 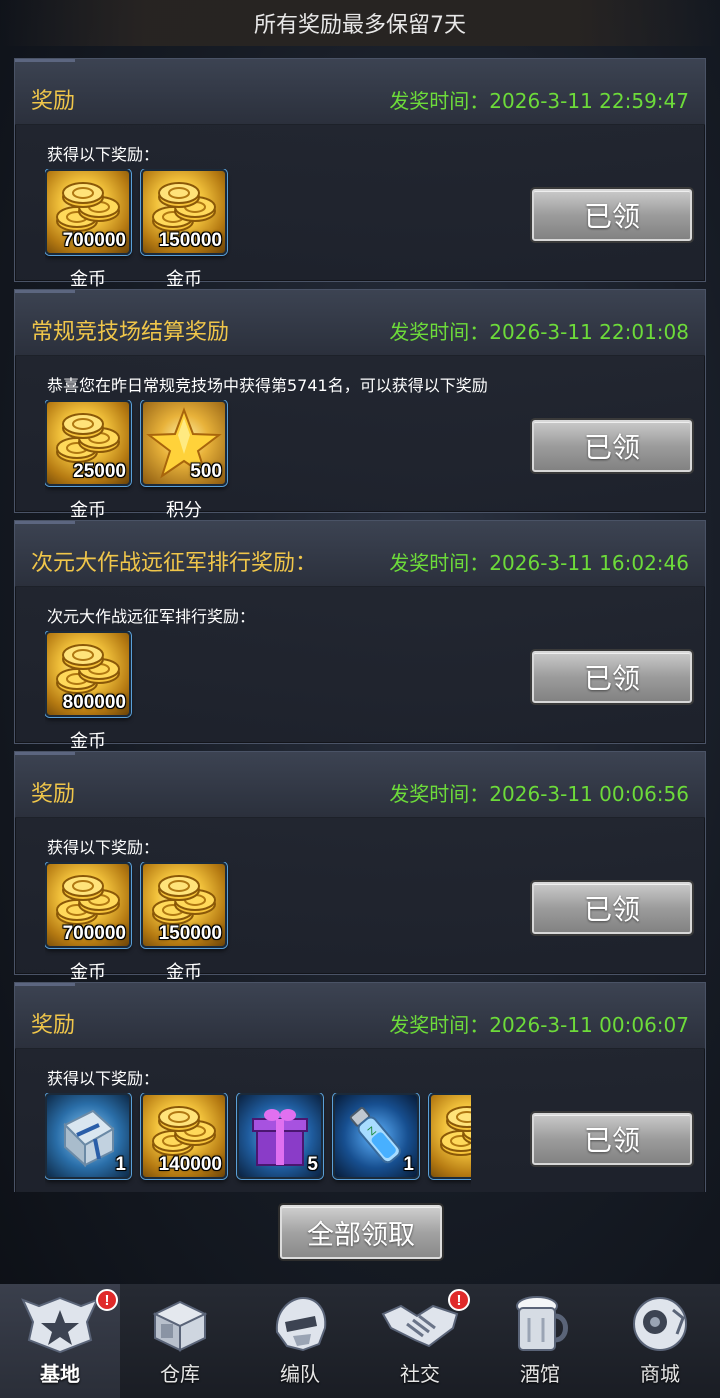 I want to click on star-icon: 500, so click(x=184, y=443).